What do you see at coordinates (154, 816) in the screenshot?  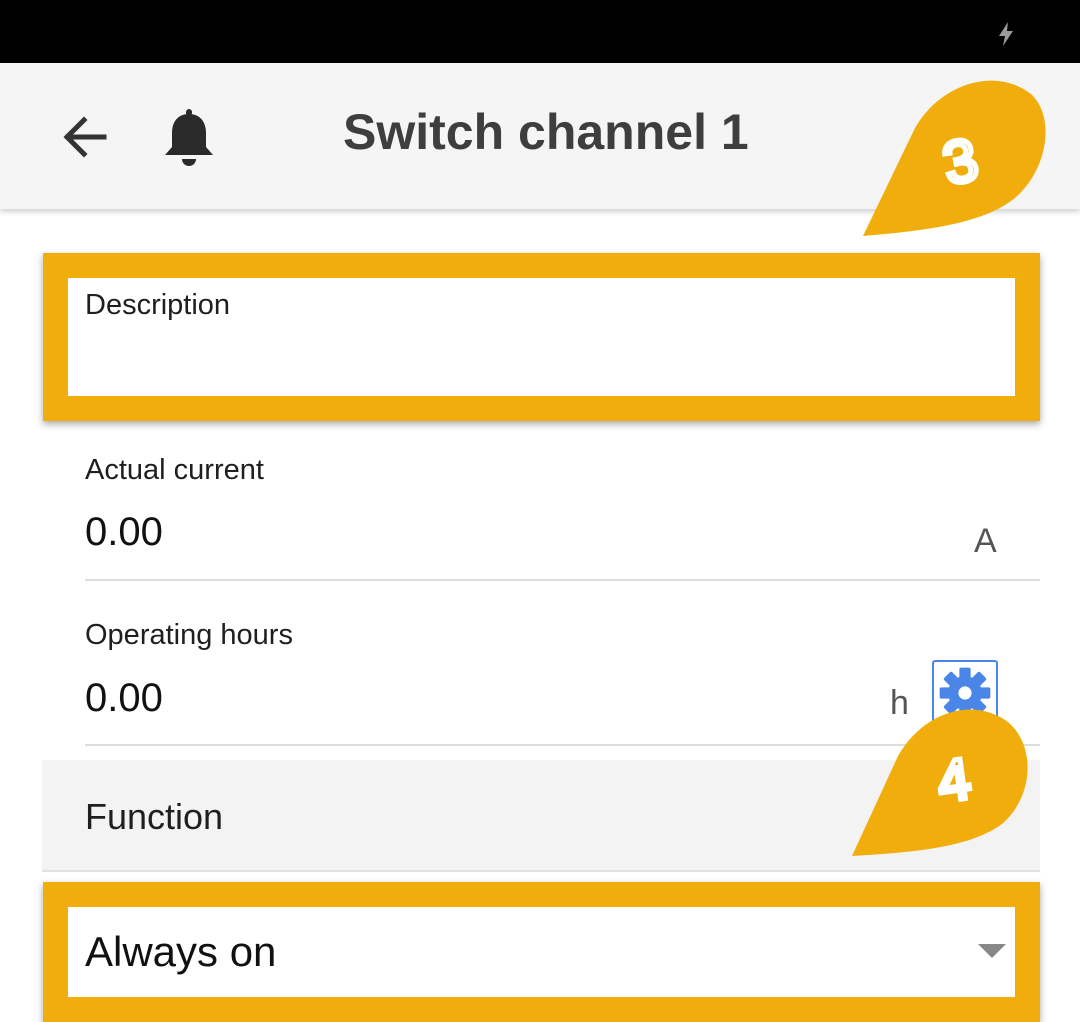 I see `function-section-label: Function` at bounding box center [154, 816].